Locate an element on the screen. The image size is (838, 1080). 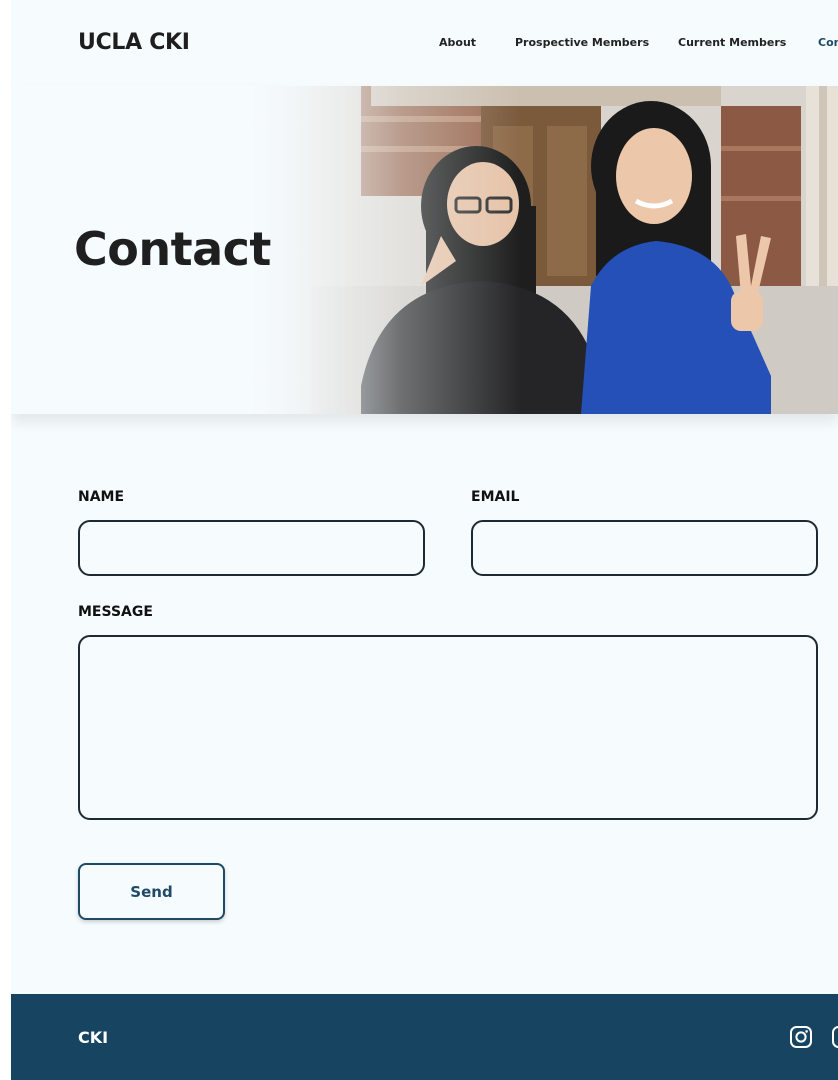
footer-brand: CKI is located at coordinates (93, 1037).